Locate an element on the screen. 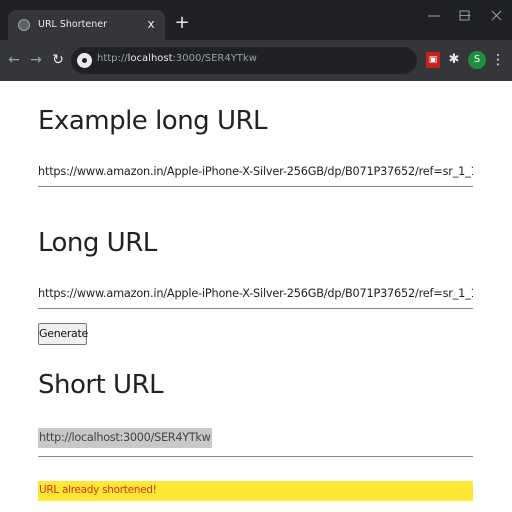 The width and height of the screenshot is (512, 512). kebab-menu-icon: ⋮ is located at coordinates (498, 60).